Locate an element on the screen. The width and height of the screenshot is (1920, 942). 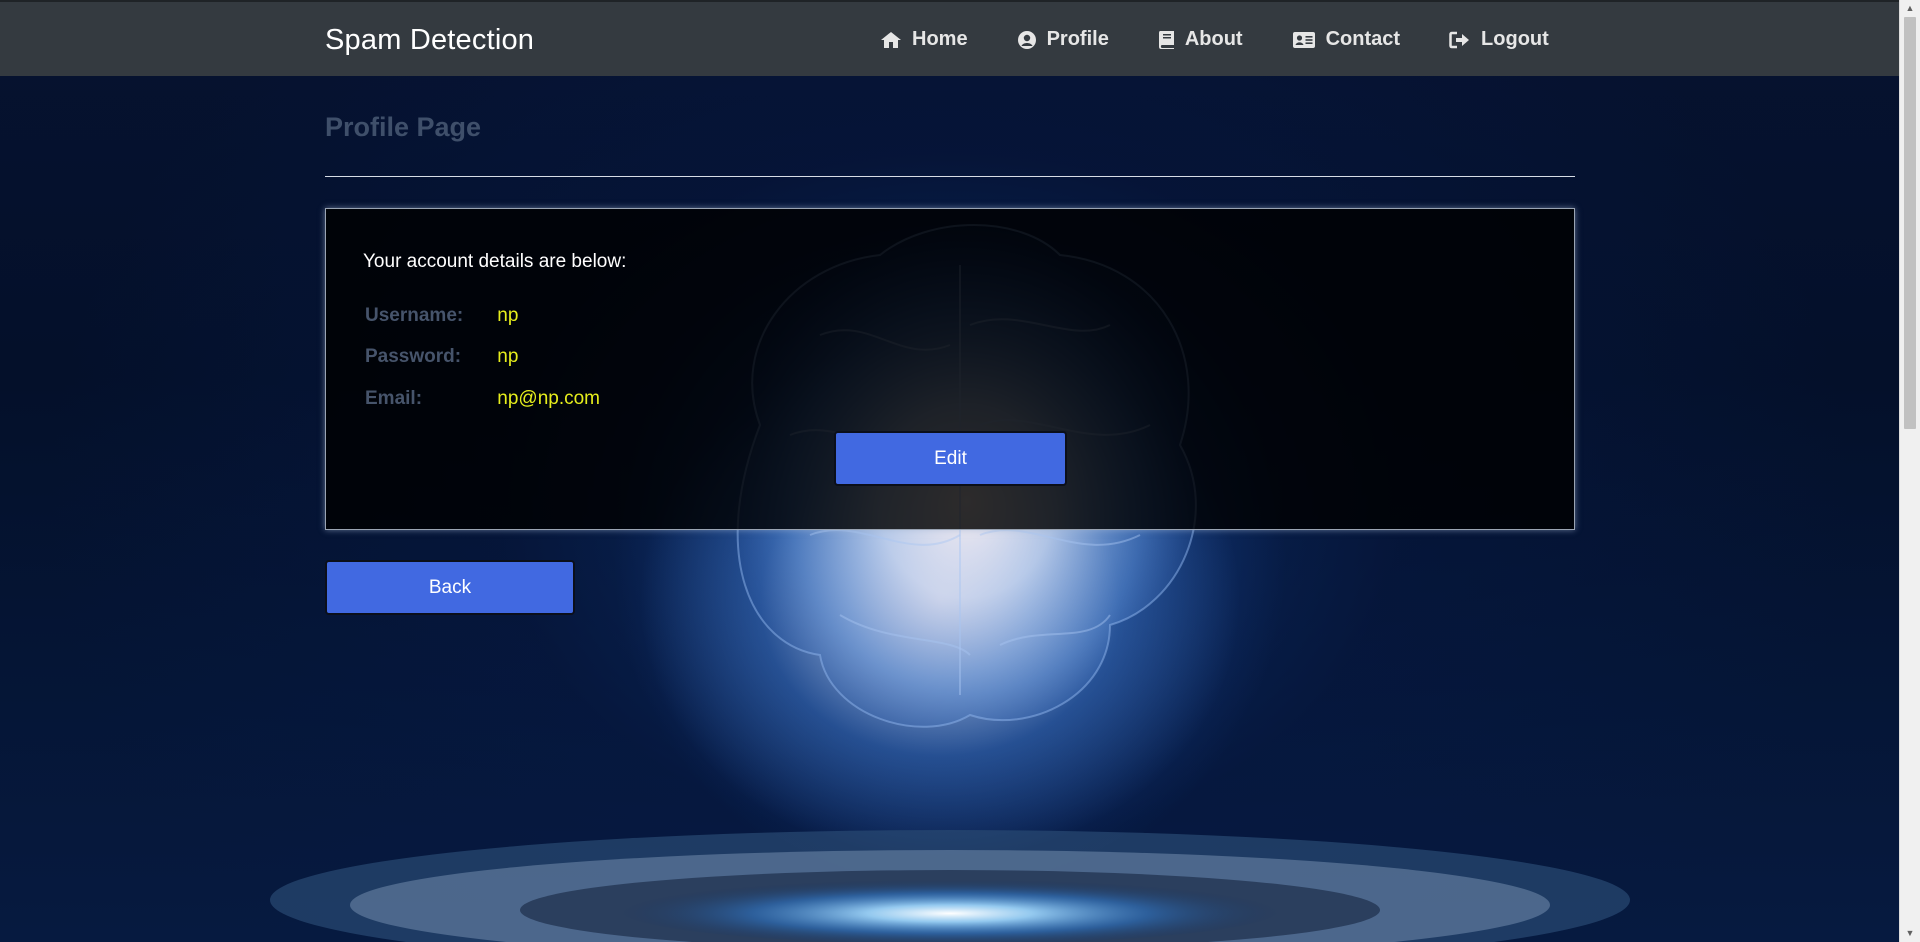
scroll-down-arrow-icon: ▼ is located at coordinates (1910, 933).